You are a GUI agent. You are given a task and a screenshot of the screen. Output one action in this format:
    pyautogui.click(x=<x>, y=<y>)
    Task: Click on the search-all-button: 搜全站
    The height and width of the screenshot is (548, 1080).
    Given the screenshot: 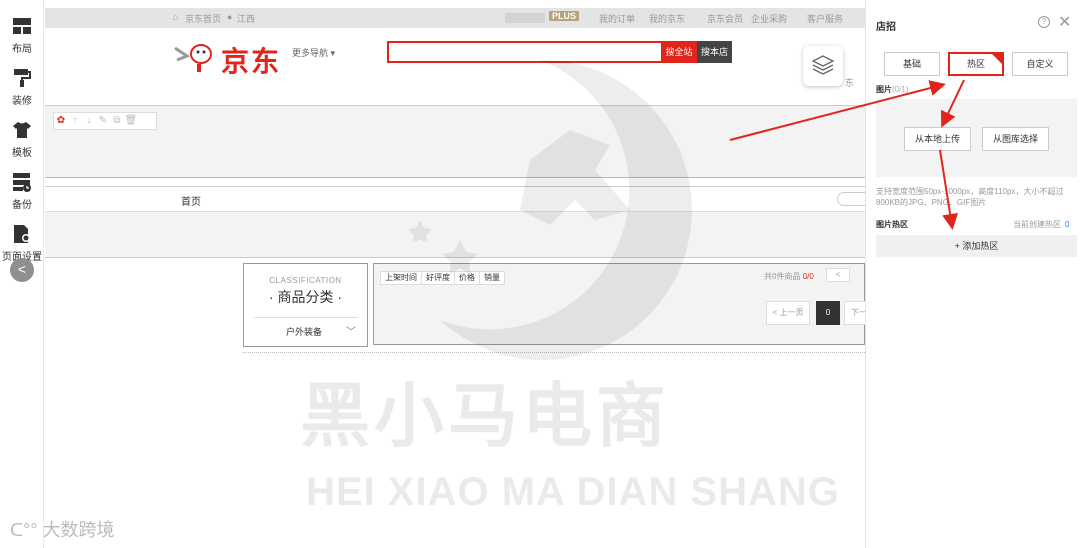 What is the action you would take?
    pyautogui.click(x=679, y=52)
    